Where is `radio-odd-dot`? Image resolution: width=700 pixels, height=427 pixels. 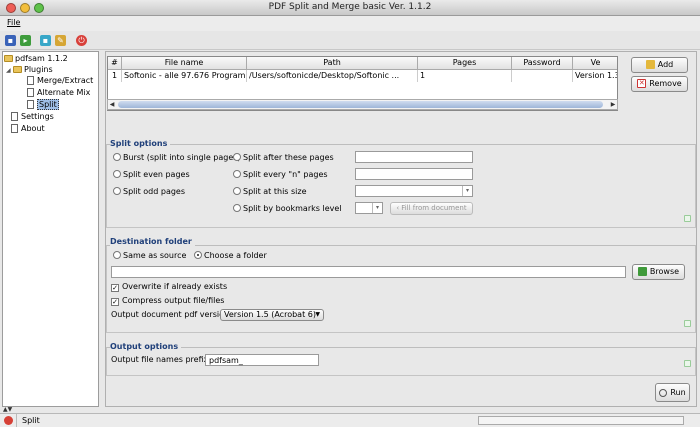
radio-odd-dot is located at coordinates (117, 191).